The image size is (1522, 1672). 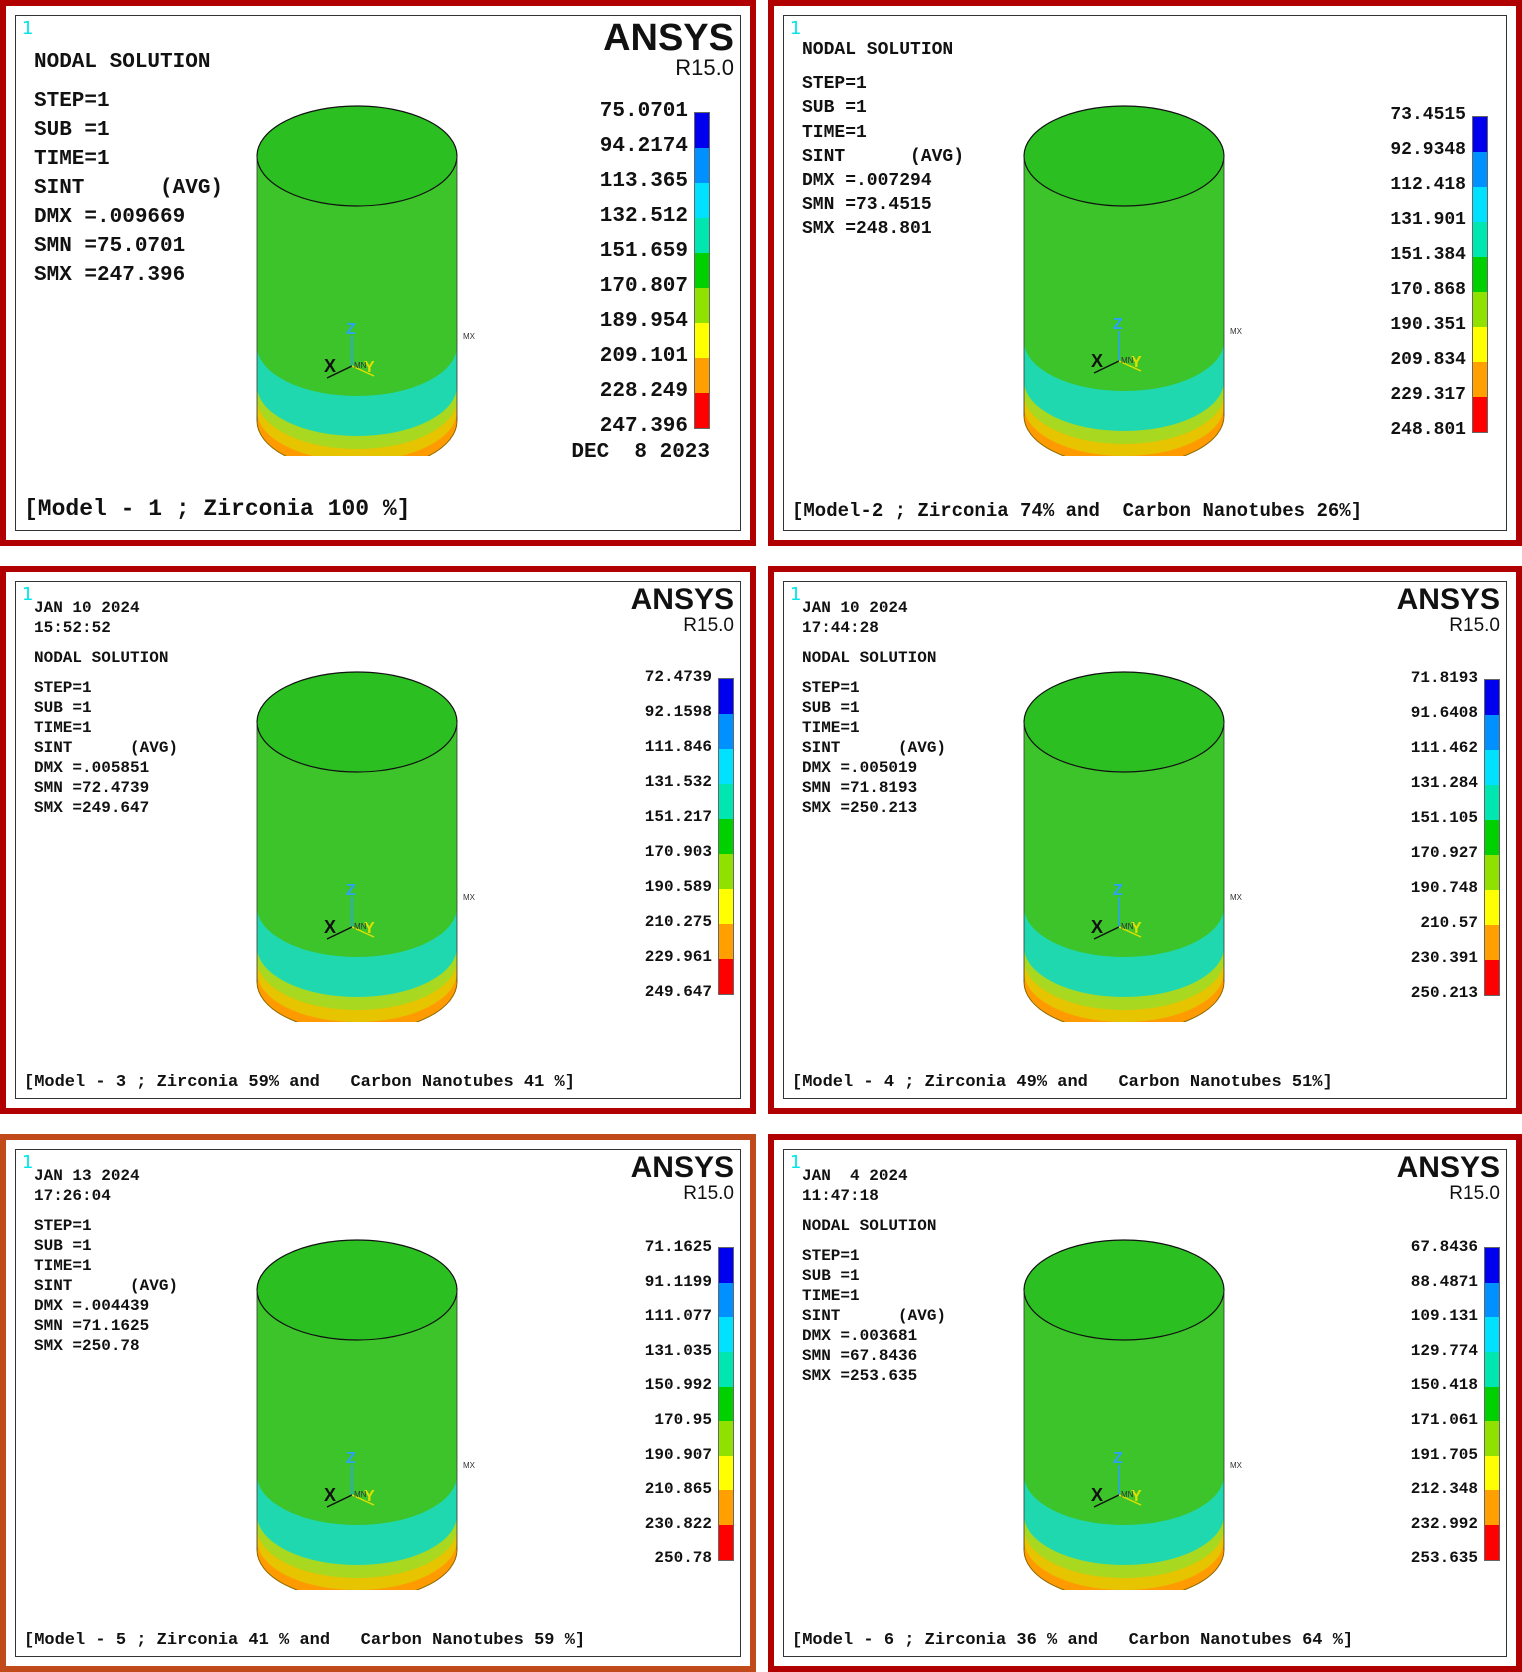 I want to click on ansys-logo: ANSYS R15.0, so click(x=682, y=1178).